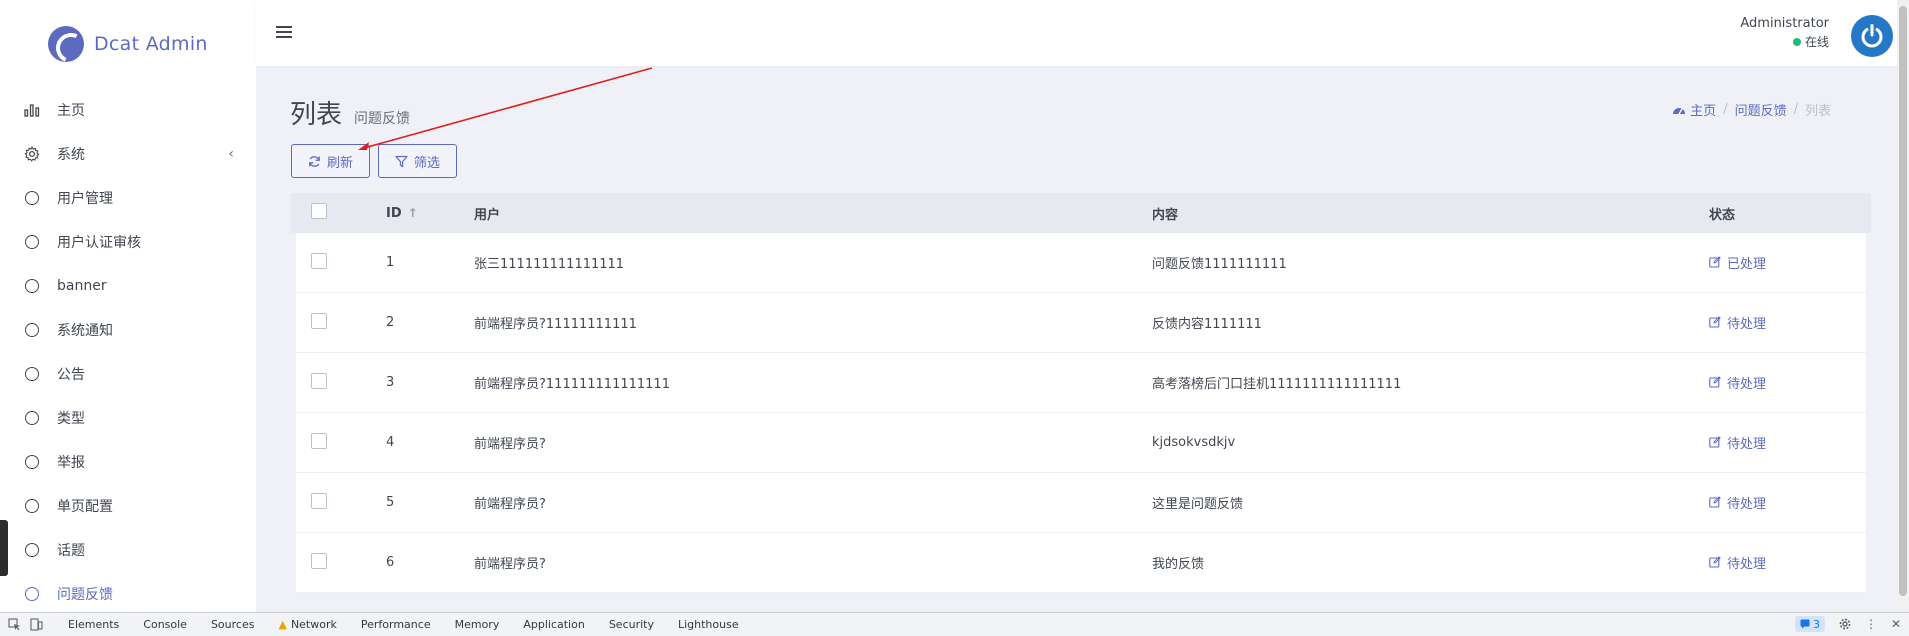  What do you see at coordinates (1787, 443) in the screenshot?
I see `cell-status: 待处理` at bounding box center [1787, 443].